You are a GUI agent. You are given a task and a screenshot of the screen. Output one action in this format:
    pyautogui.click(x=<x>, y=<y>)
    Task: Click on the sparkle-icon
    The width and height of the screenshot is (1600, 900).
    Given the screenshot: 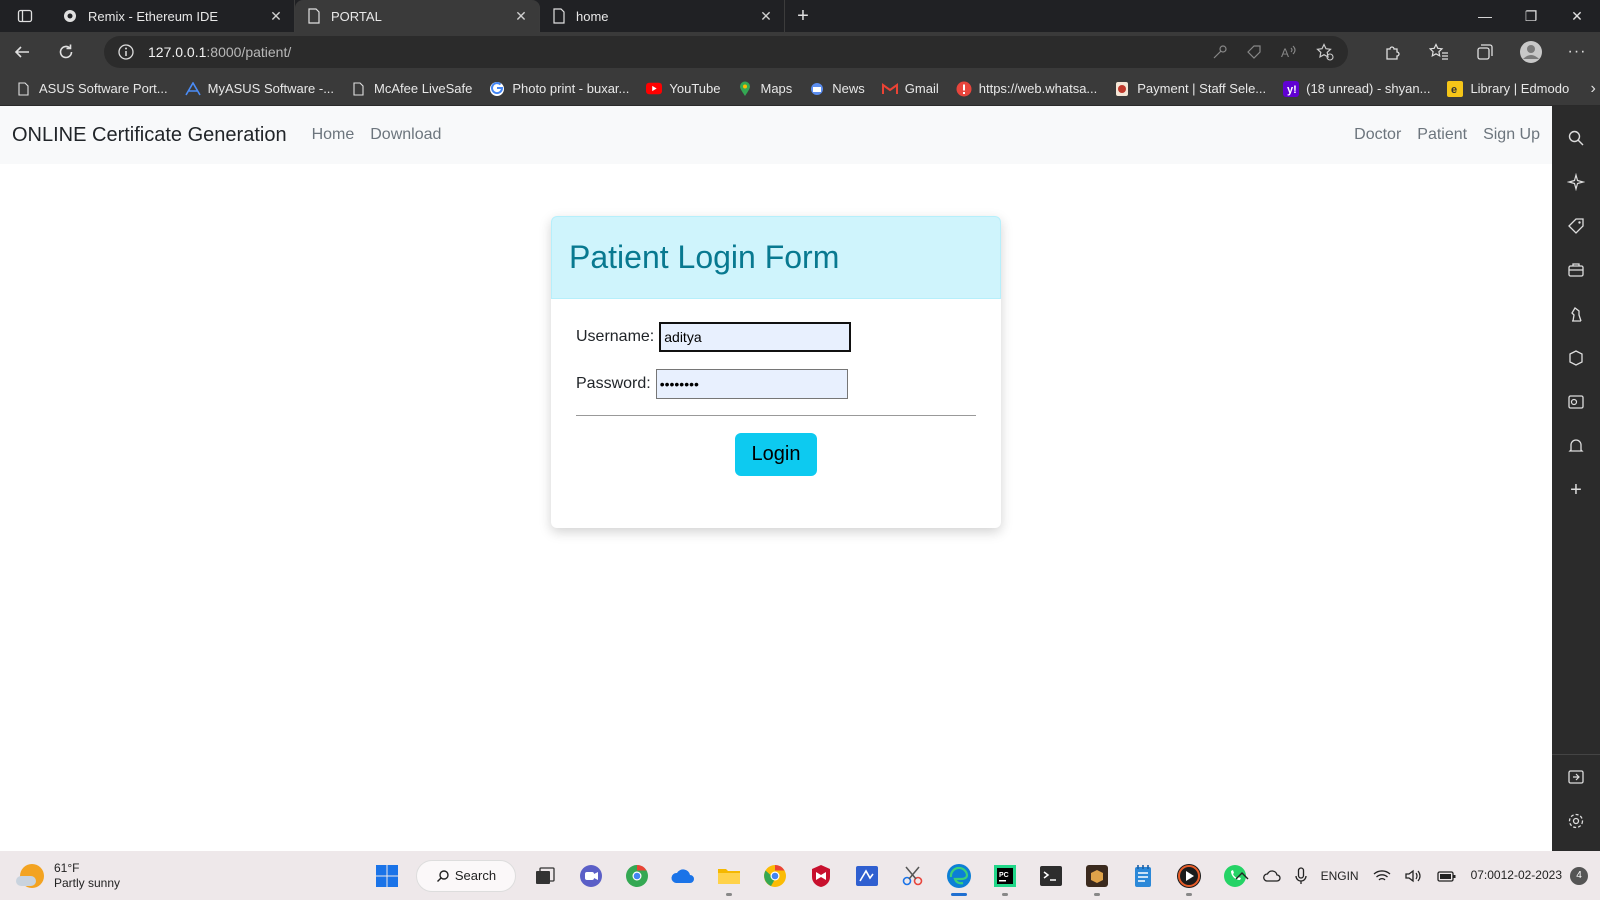 What is the action you would take?
    pyautogui.click(x=1576, y=182)
    